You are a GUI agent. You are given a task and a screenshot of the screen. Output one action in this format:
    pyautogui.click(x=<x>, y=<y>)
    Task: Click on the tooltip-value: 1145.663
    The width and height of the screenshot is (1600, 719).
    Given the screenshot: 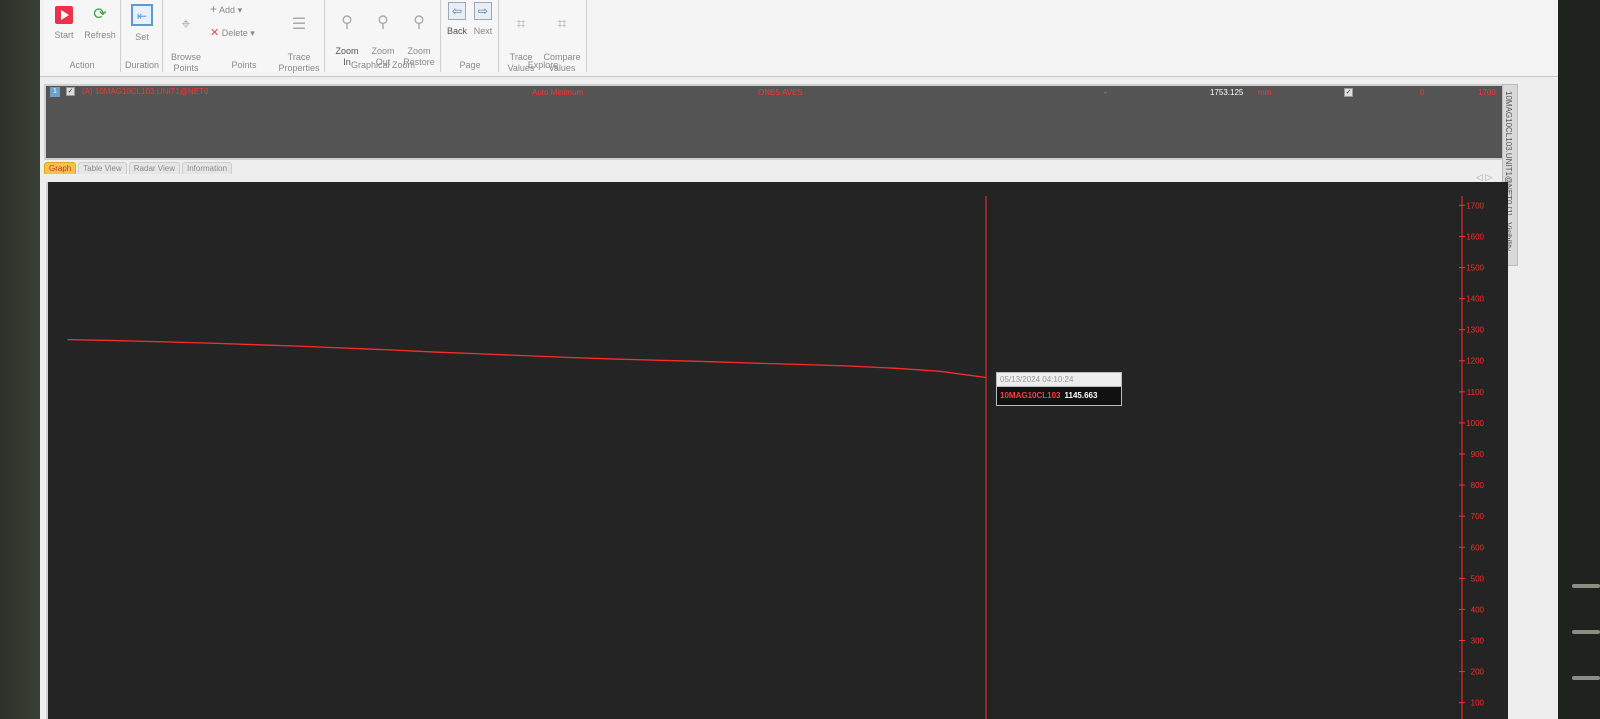 What is the action you would take?
    pyautogui.click(x=1081, y=395)
    